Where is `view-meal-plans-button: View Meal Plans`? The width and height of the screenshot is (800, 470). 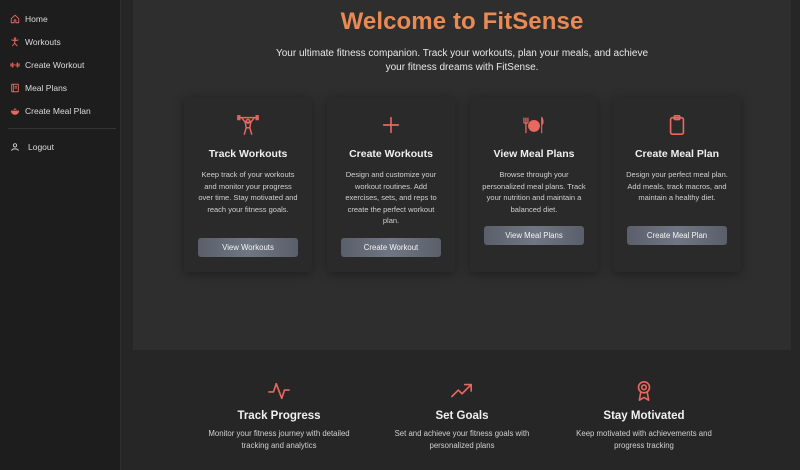 view-meal-plans-button: View Meal Plans is located at coordinates (534, 235).